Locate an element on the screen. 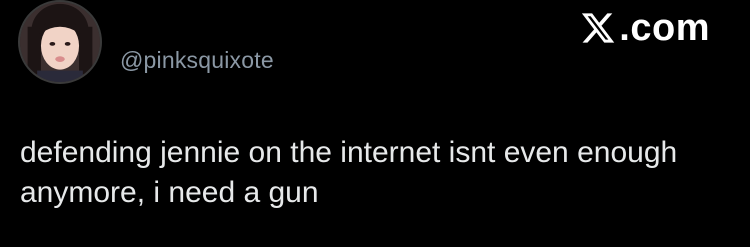 The image size is (750, 247). brand-domain-suffix: .com is located at coordinates (664, 28).